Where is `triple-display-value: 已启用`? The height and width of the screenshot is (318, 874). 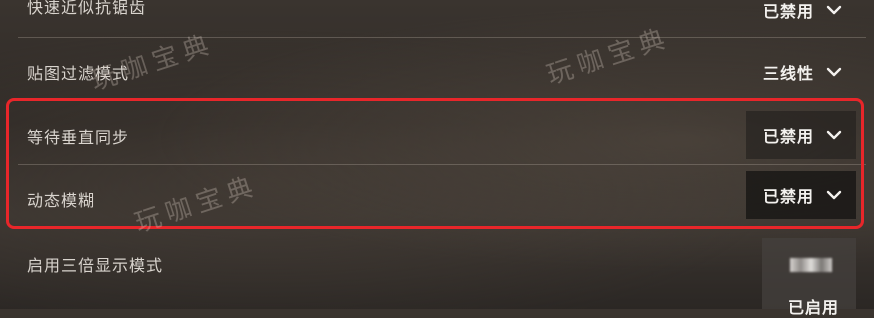 triple-display-value: 已启用 is located at coordinates (814, 307).